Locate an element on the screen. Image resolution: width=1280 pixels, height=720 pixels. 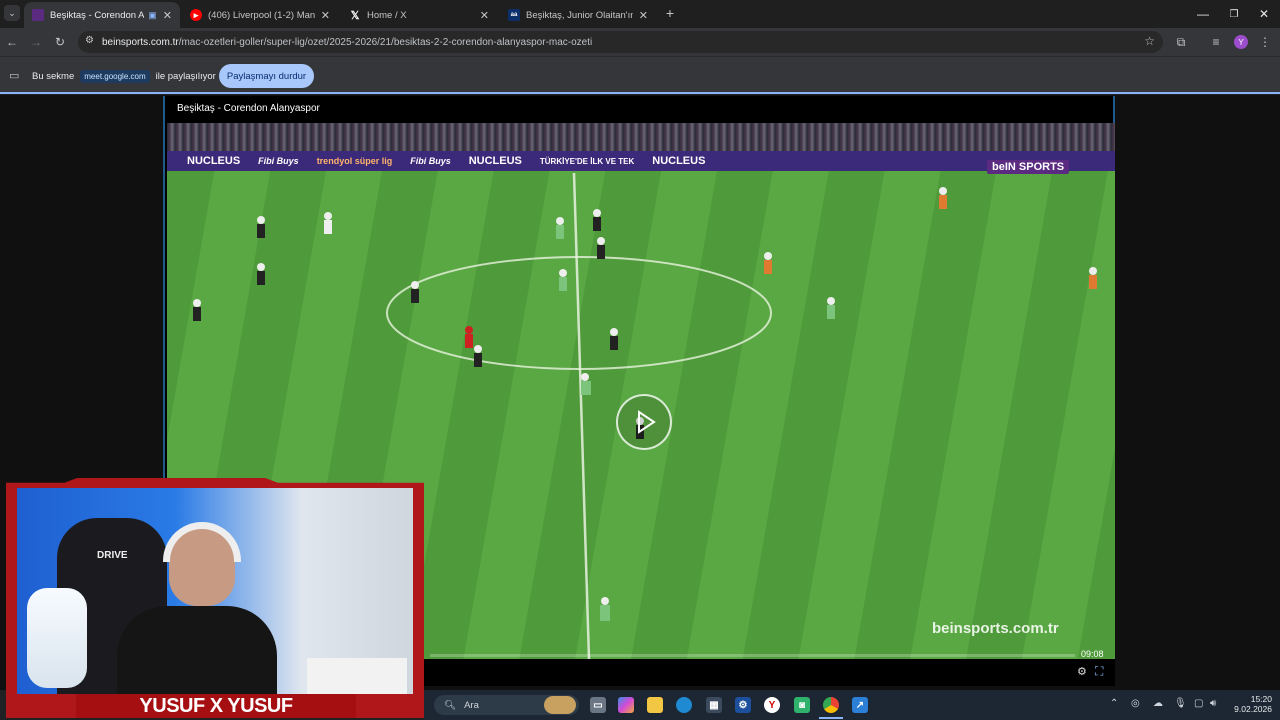
video-title: Beşiktaş - Corendon Alanyaspor is located at coordinates (248, 108).